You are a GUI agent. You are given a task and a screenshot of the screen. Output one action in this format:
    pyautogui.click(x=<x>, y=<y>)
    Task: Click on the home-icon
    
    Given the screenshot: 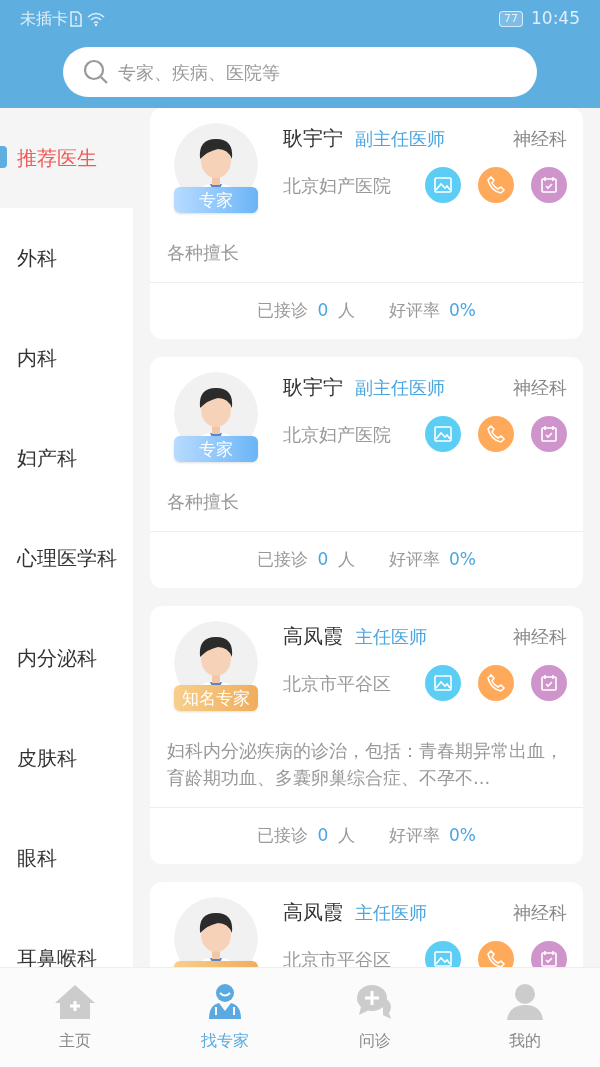 What is the action you would take?
    pyautogui.click(x=75, y=1001)
    